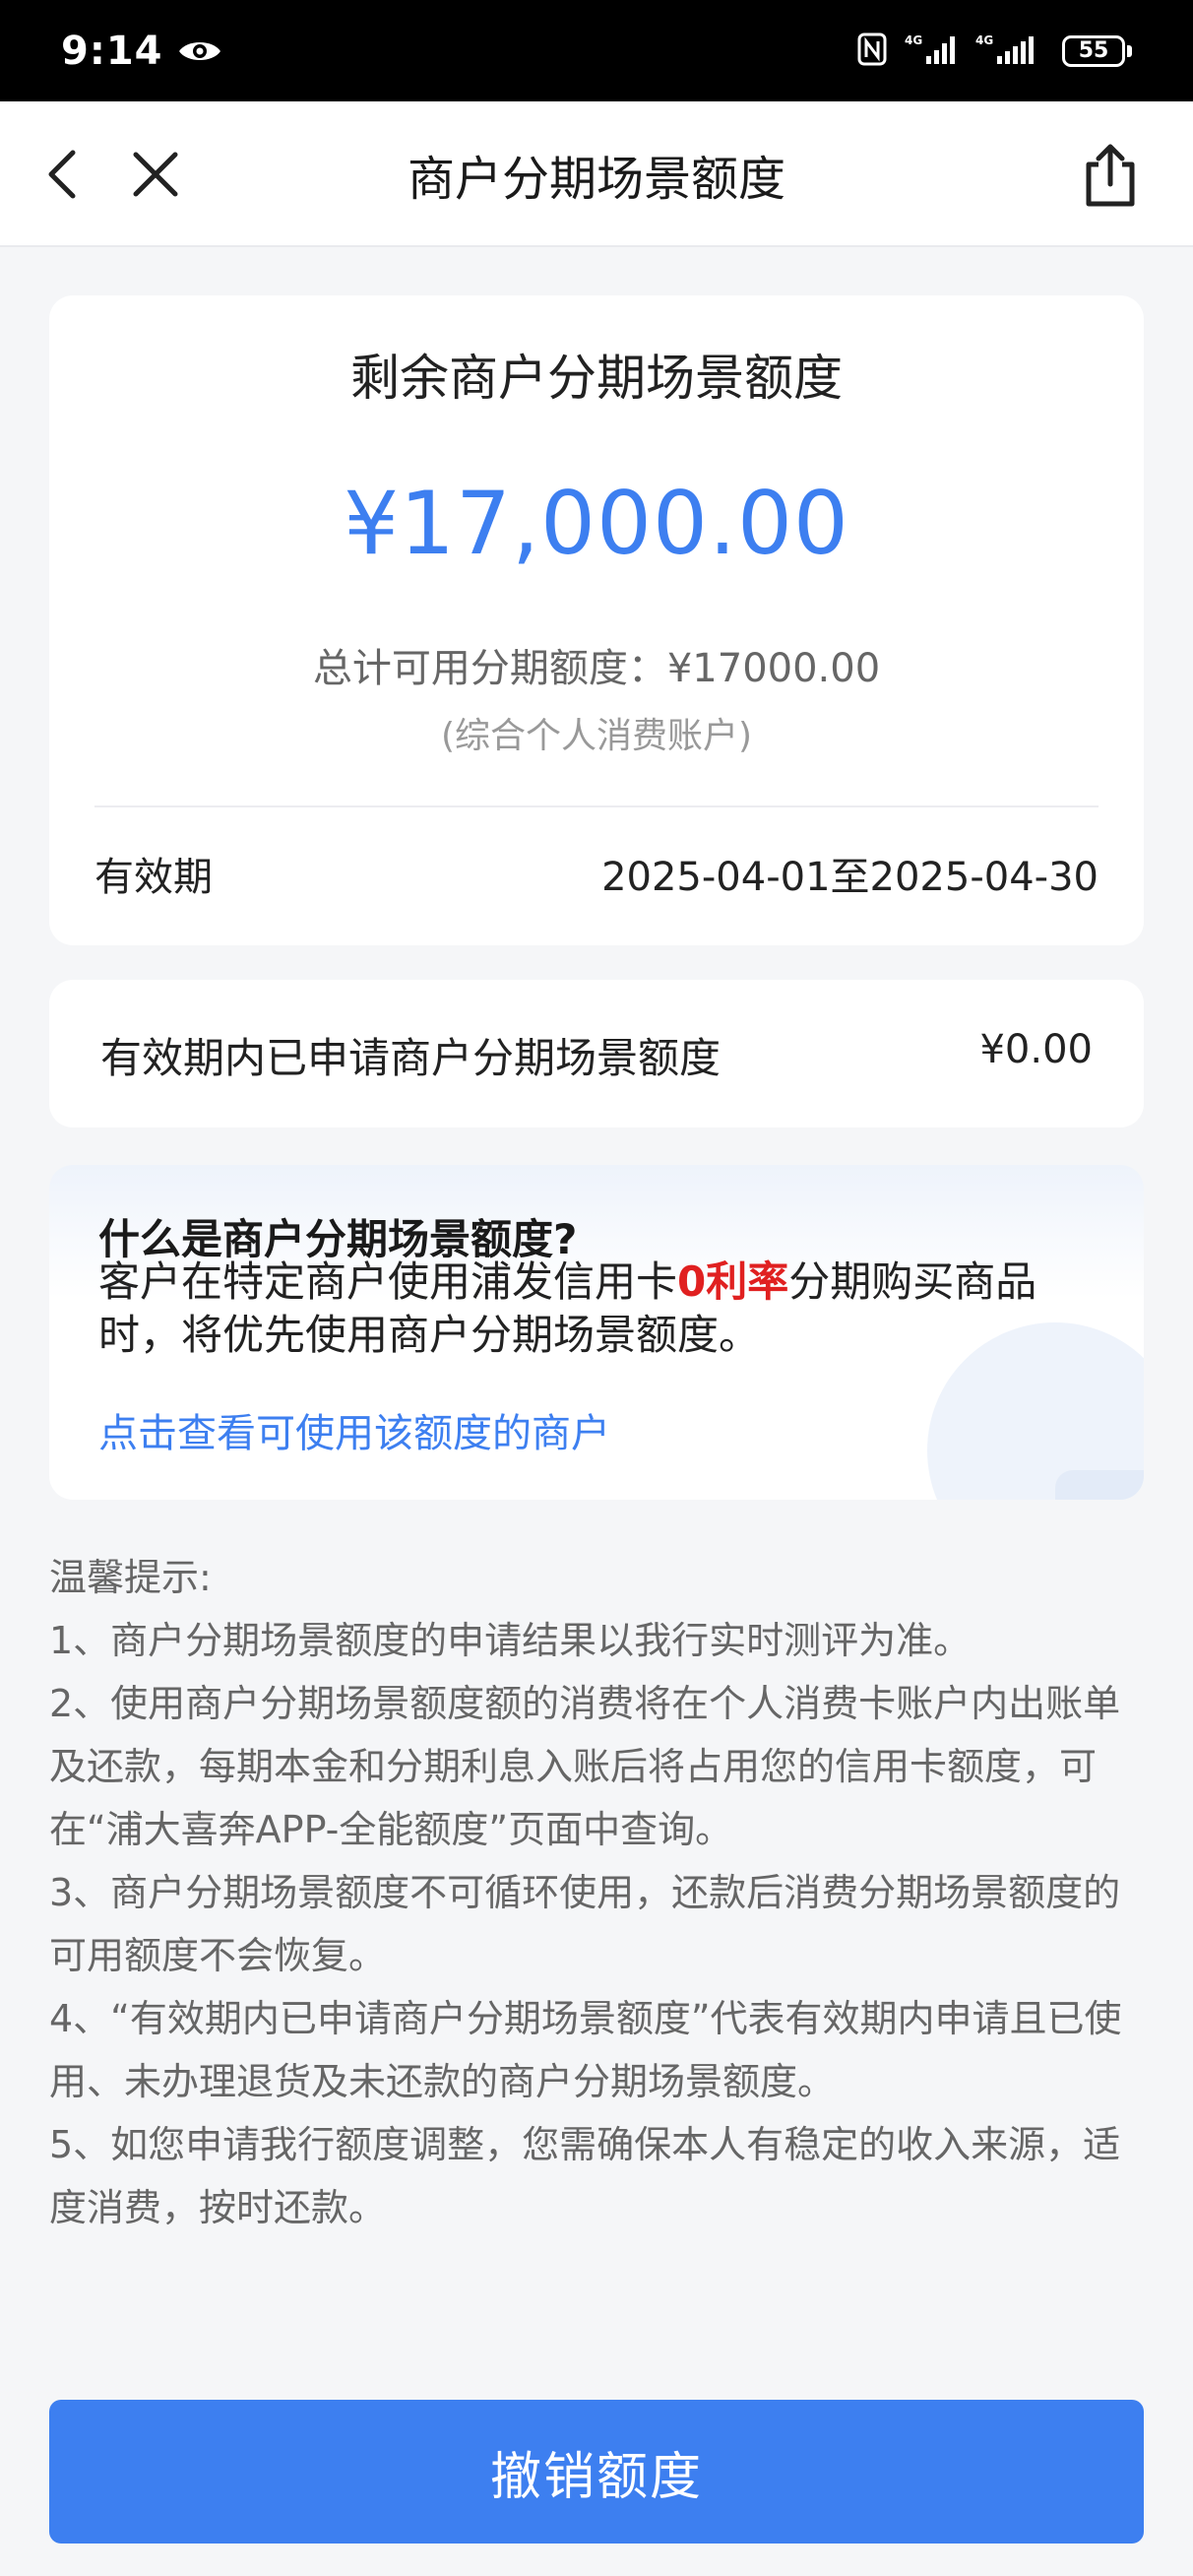 This screenshot has height=2576, width=1193. What do you see at coordinates (585, 1924) in the screenshot?
I see `tip-item: 3、商户分期场景额度不可循环使用，还款后消费分期场景额度的可用额度不会恢复。` at bounding box center [585, 1924].